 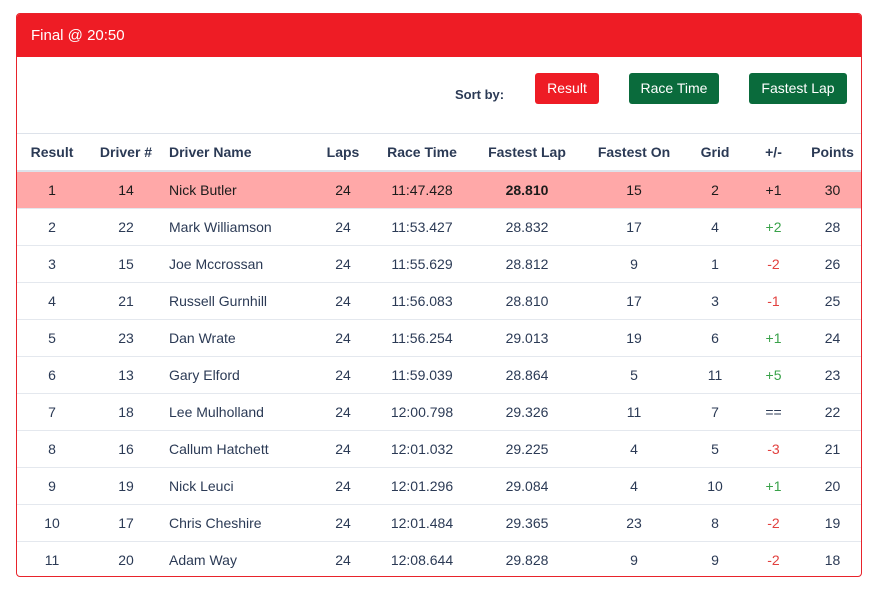 I want to click on cell-plus-minus: -1, so click(x=773, y=301).